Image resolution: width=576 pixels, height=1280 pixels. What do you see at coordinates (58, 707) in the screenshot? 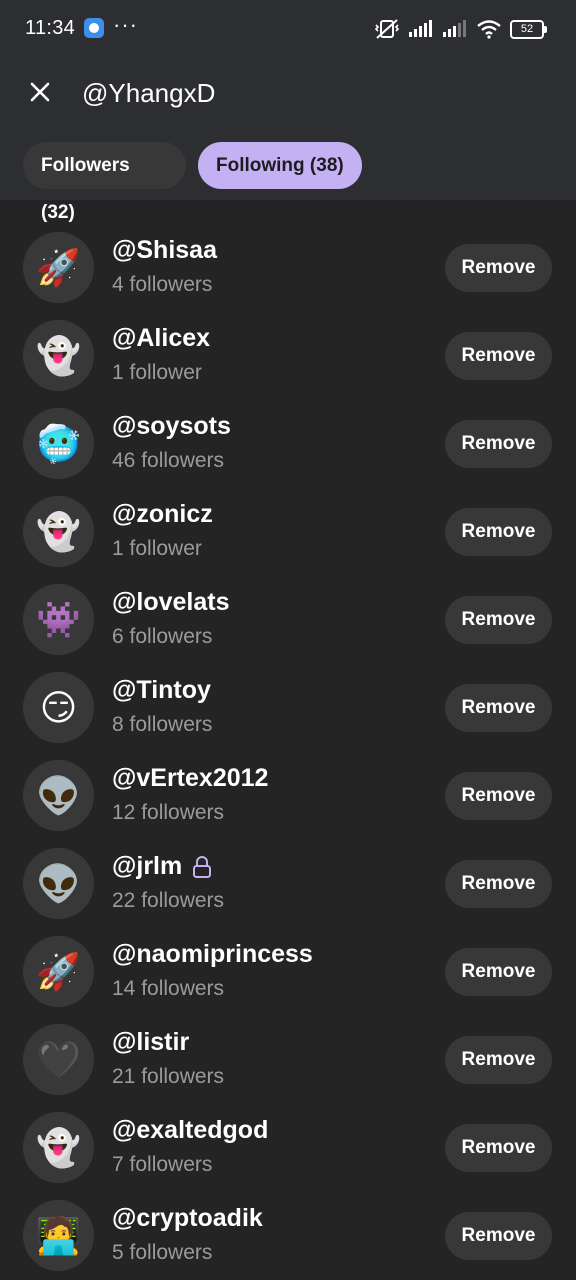
I see `avatar: 😏` at bounding box center [58, 707].